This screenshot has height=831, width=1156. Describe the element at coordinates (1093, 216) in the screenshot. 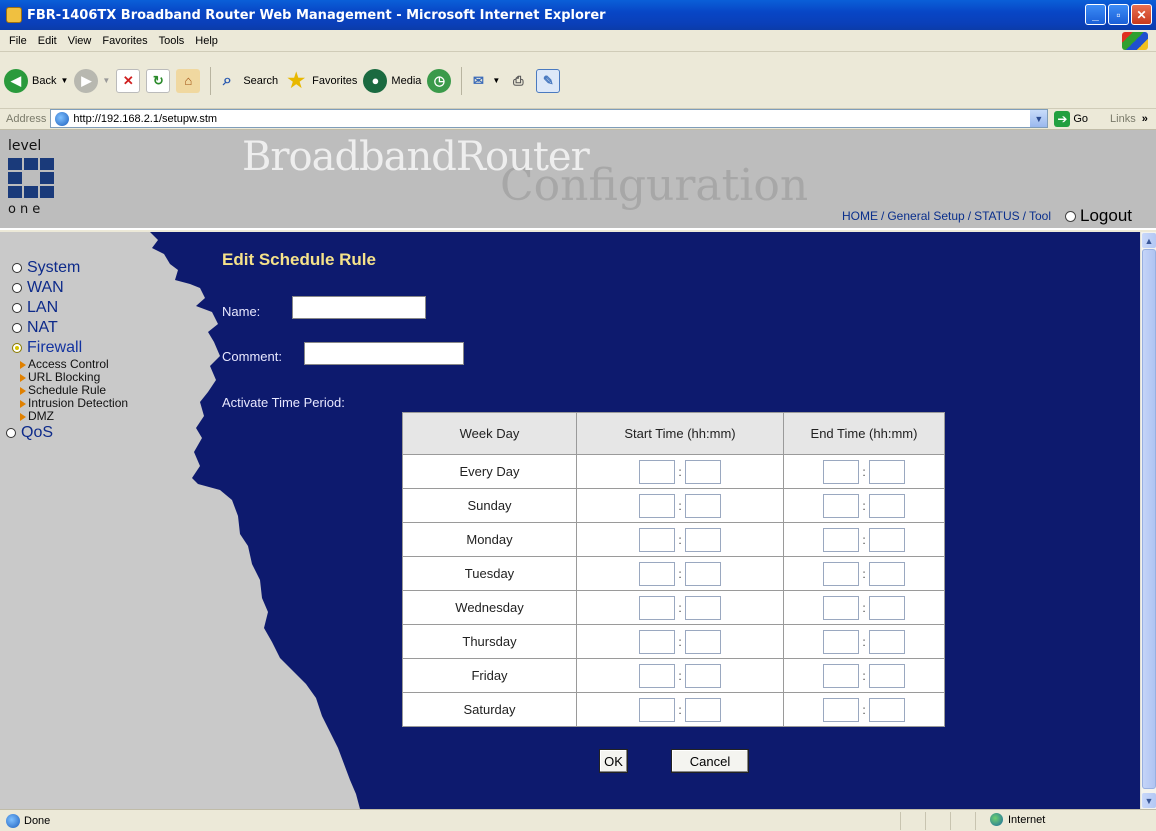

I see `logout-link: Logout` at that location.